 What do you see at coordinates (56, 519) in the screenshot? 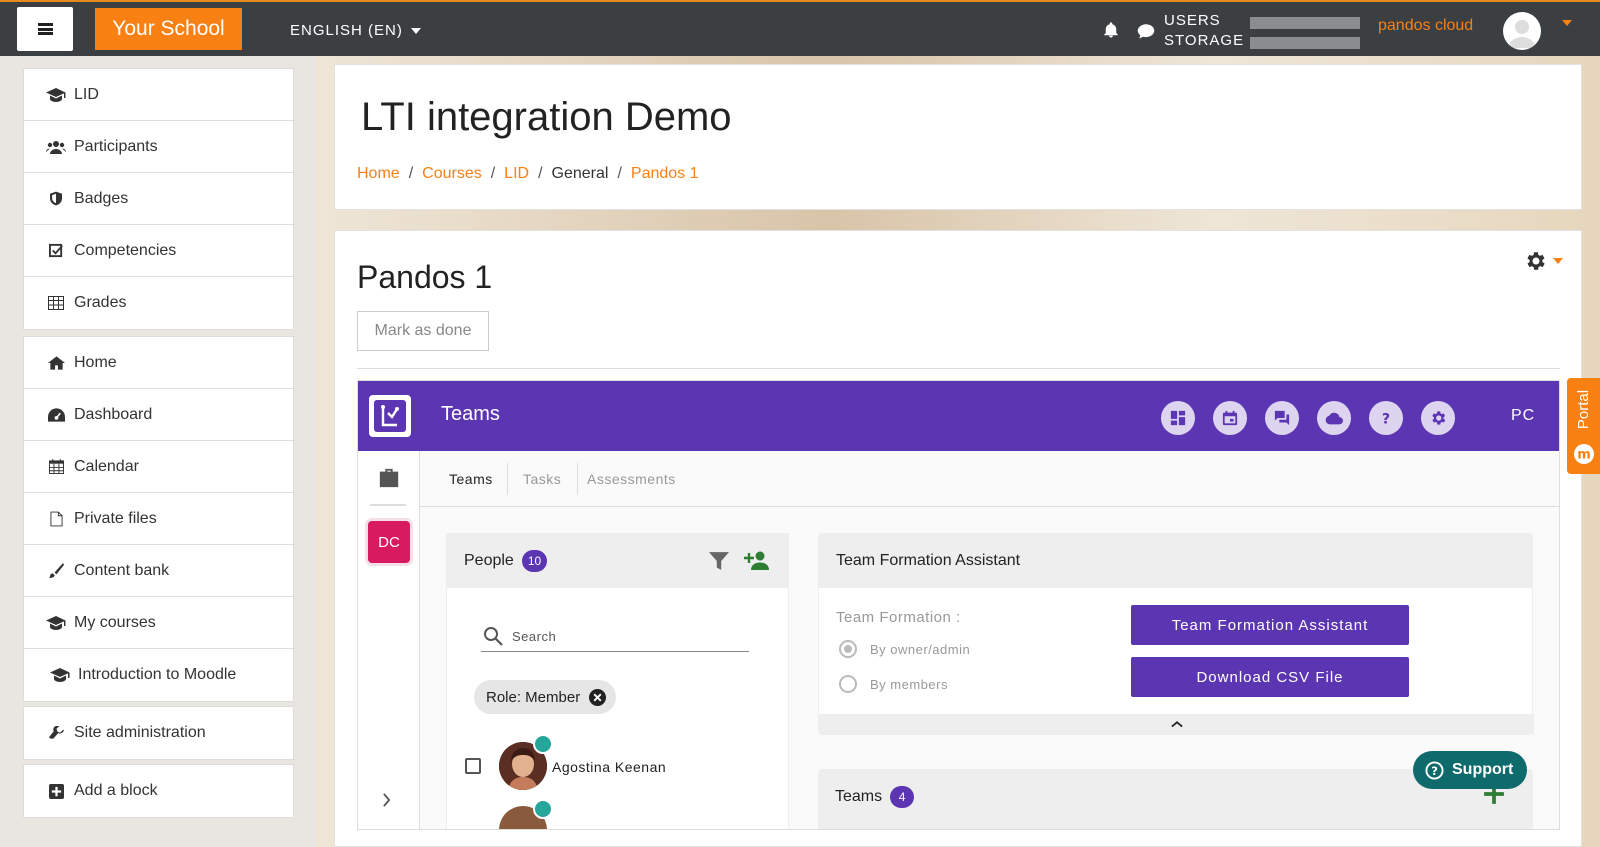
I see `file-icon` at bounding box center [56, 519].